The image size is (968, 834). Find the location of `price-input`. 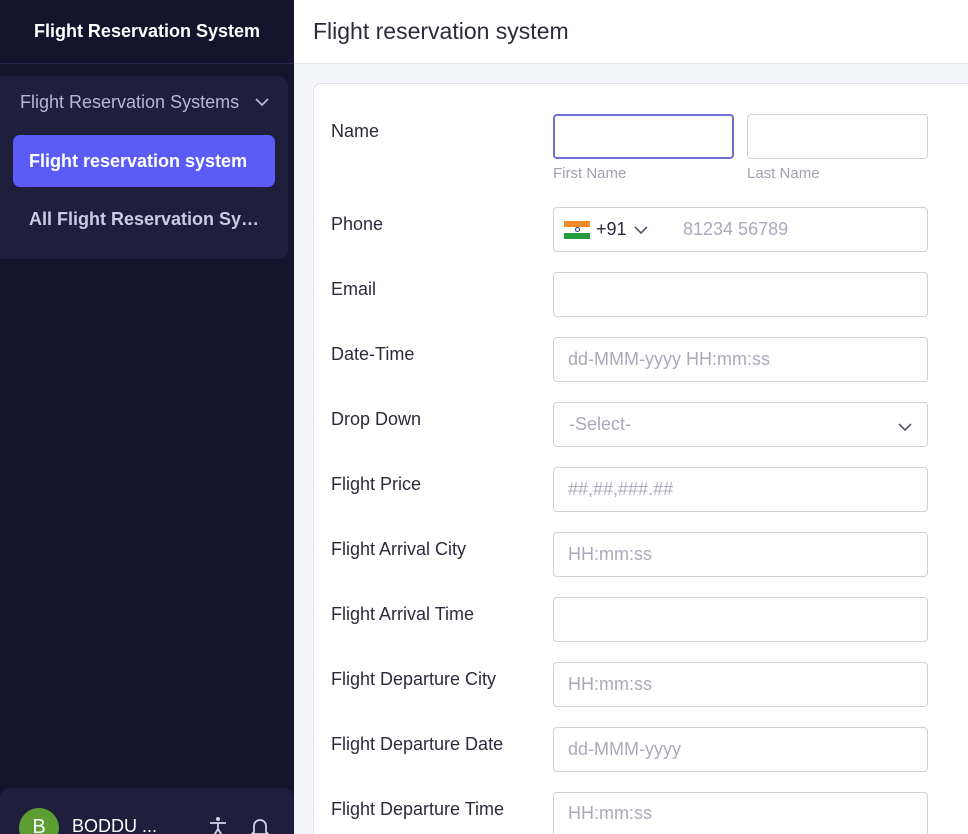

price-input is located at coordinates (740, 489).